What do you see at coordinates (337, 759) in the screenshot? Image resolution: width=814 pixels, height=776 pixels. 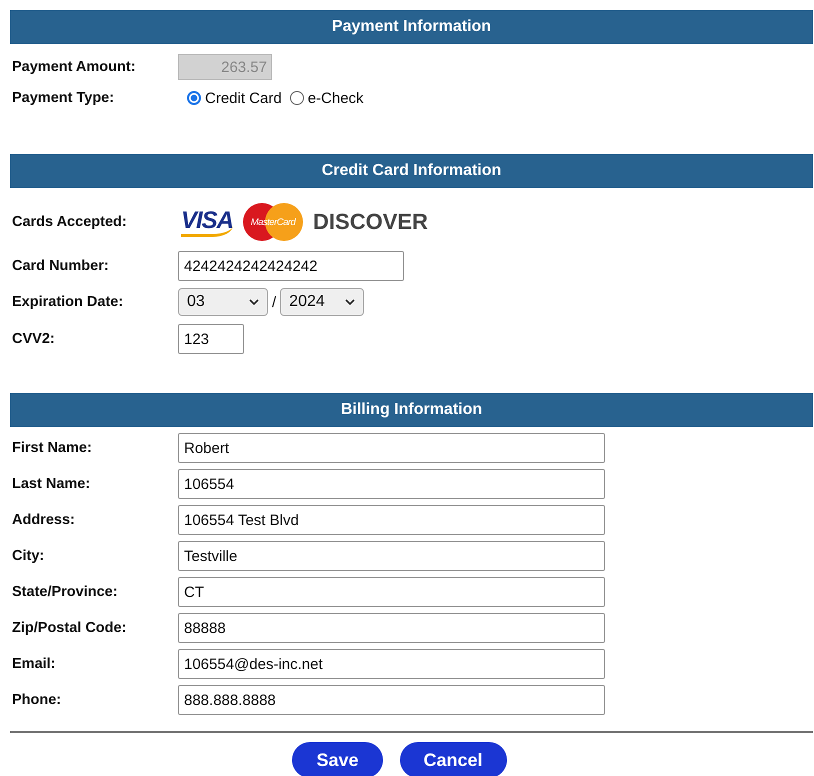 I see `form-button: Save` at bounding box center [337, 759].